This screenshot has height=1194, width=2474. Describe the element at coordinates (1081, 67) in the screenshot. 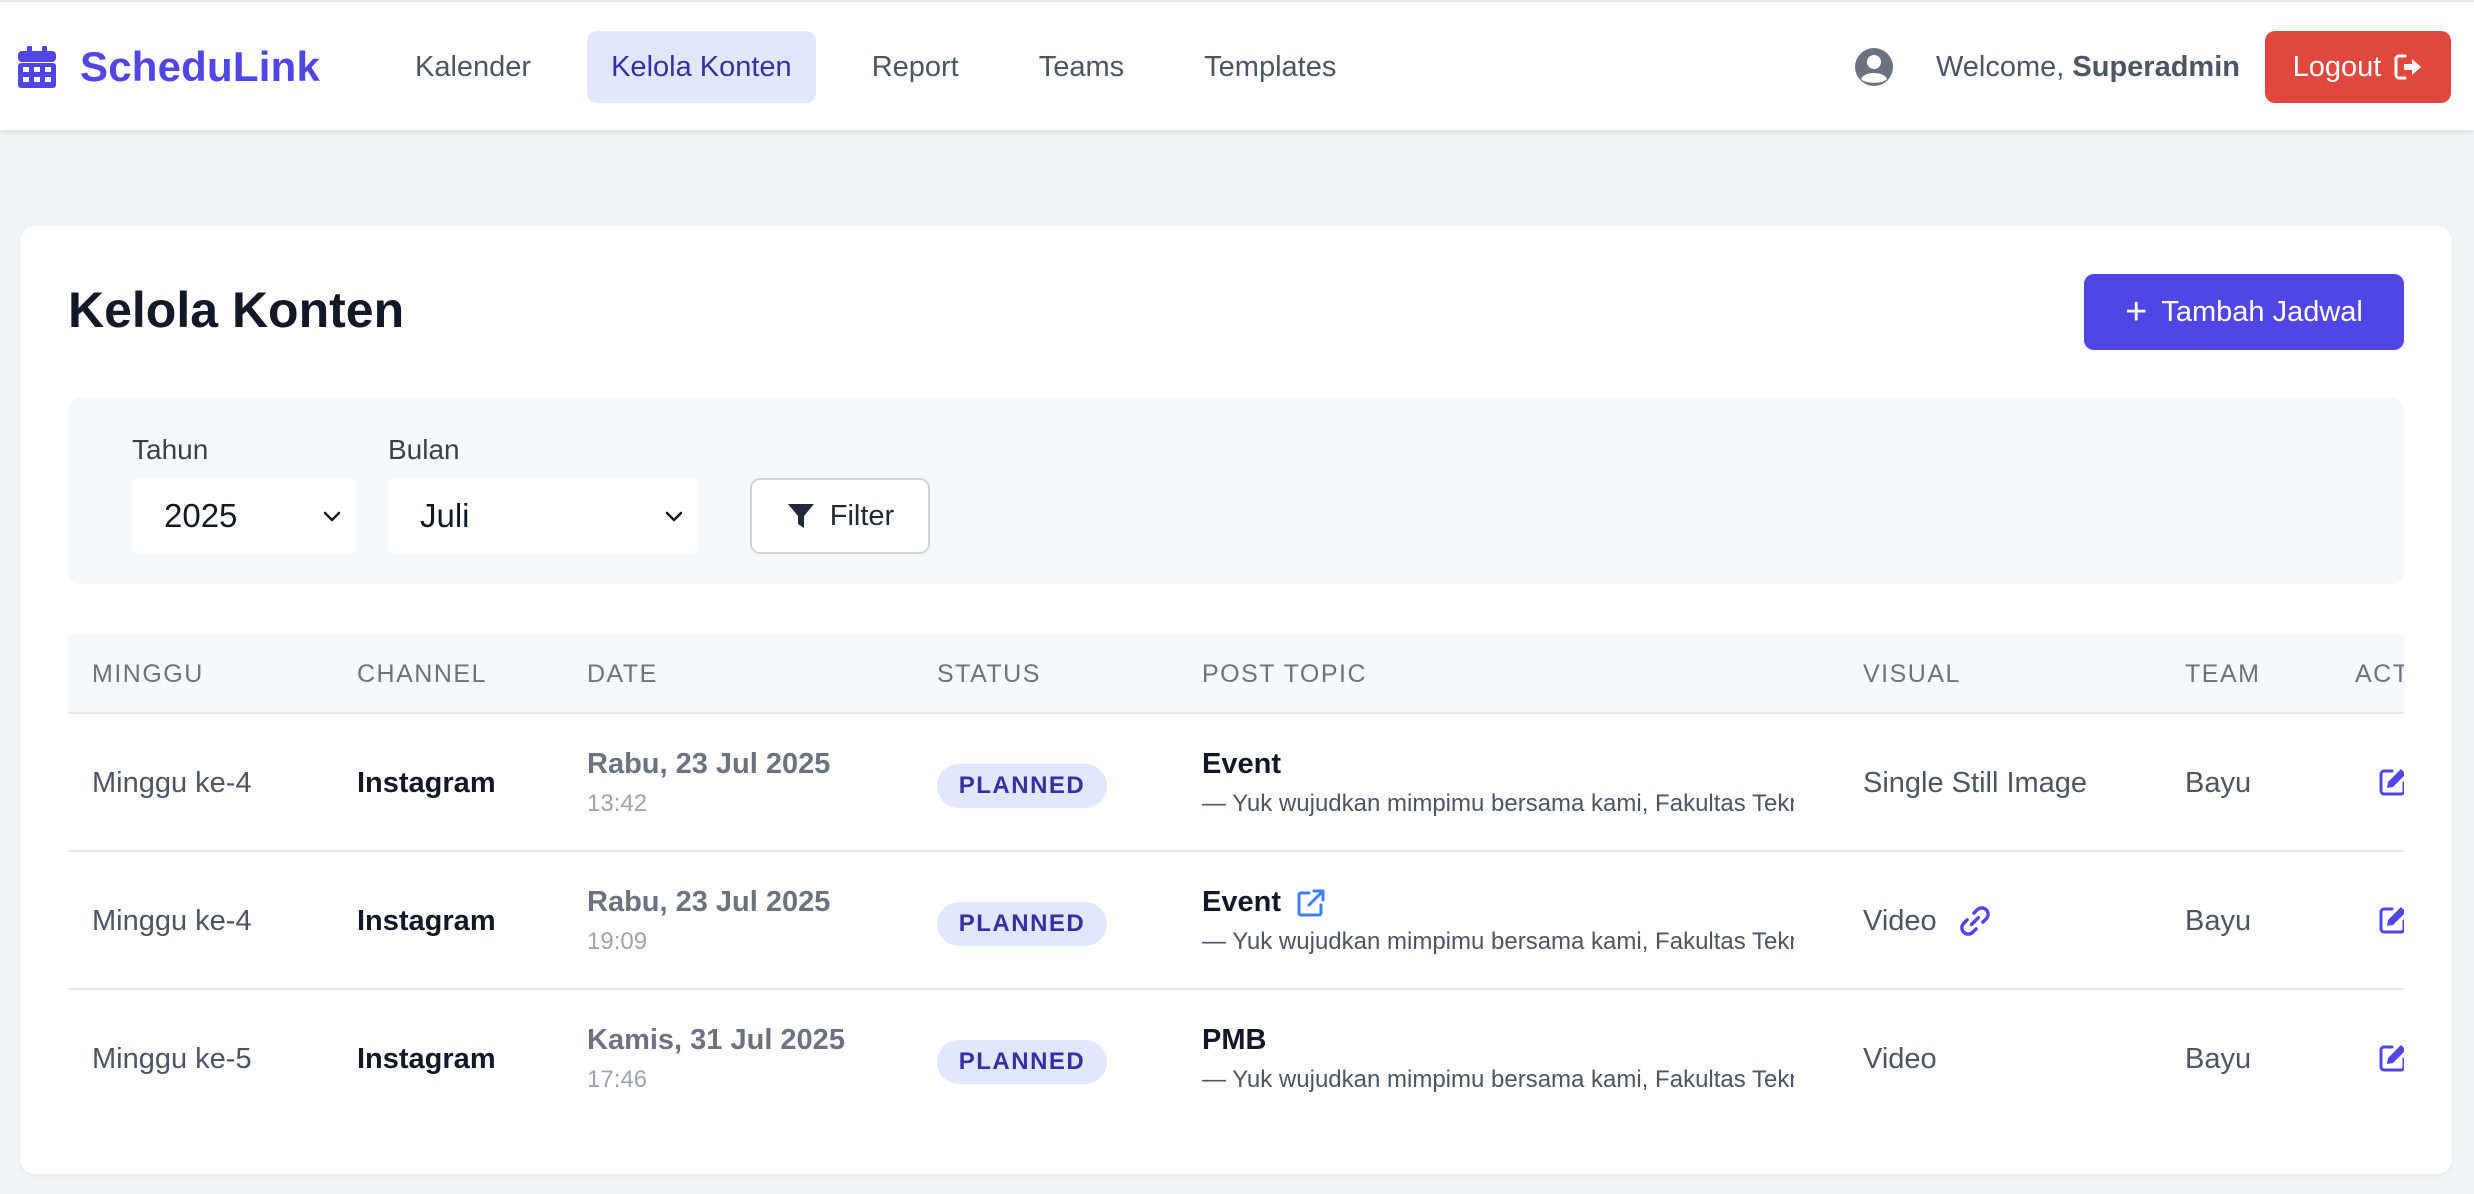

I see `nav-link-teams: Teams` at that location.